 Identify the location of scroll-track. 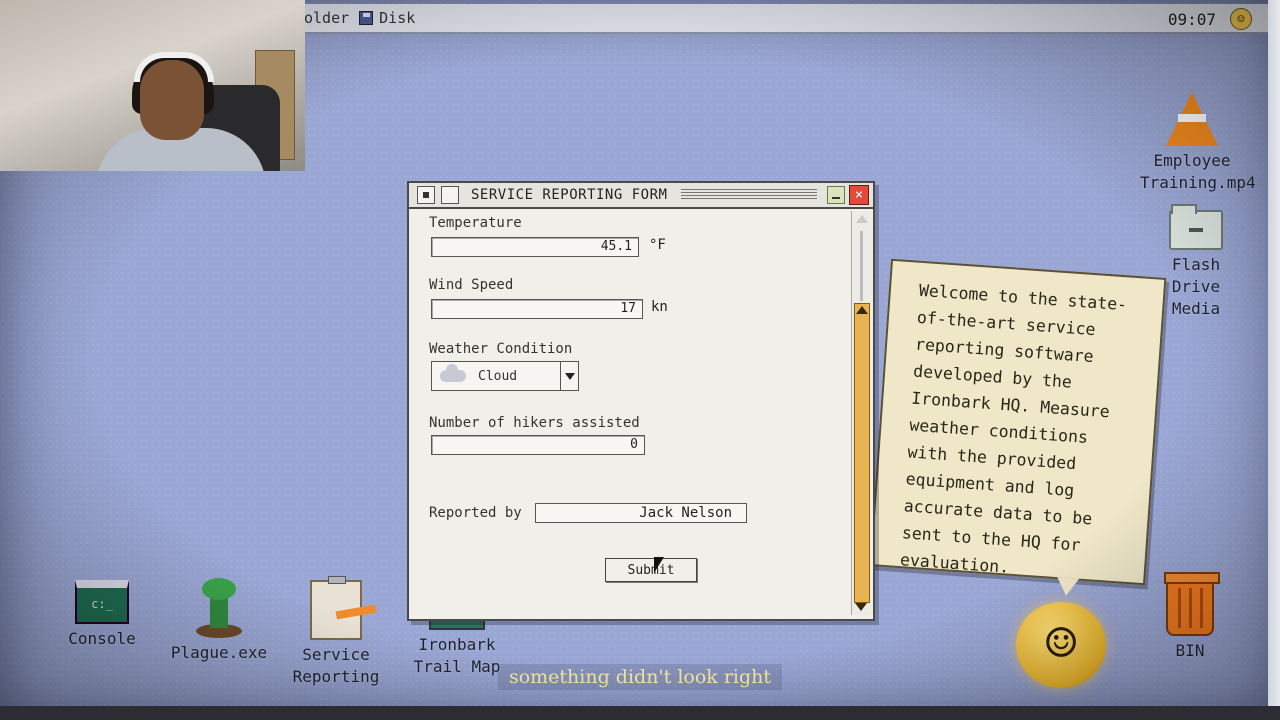
(861, 266).